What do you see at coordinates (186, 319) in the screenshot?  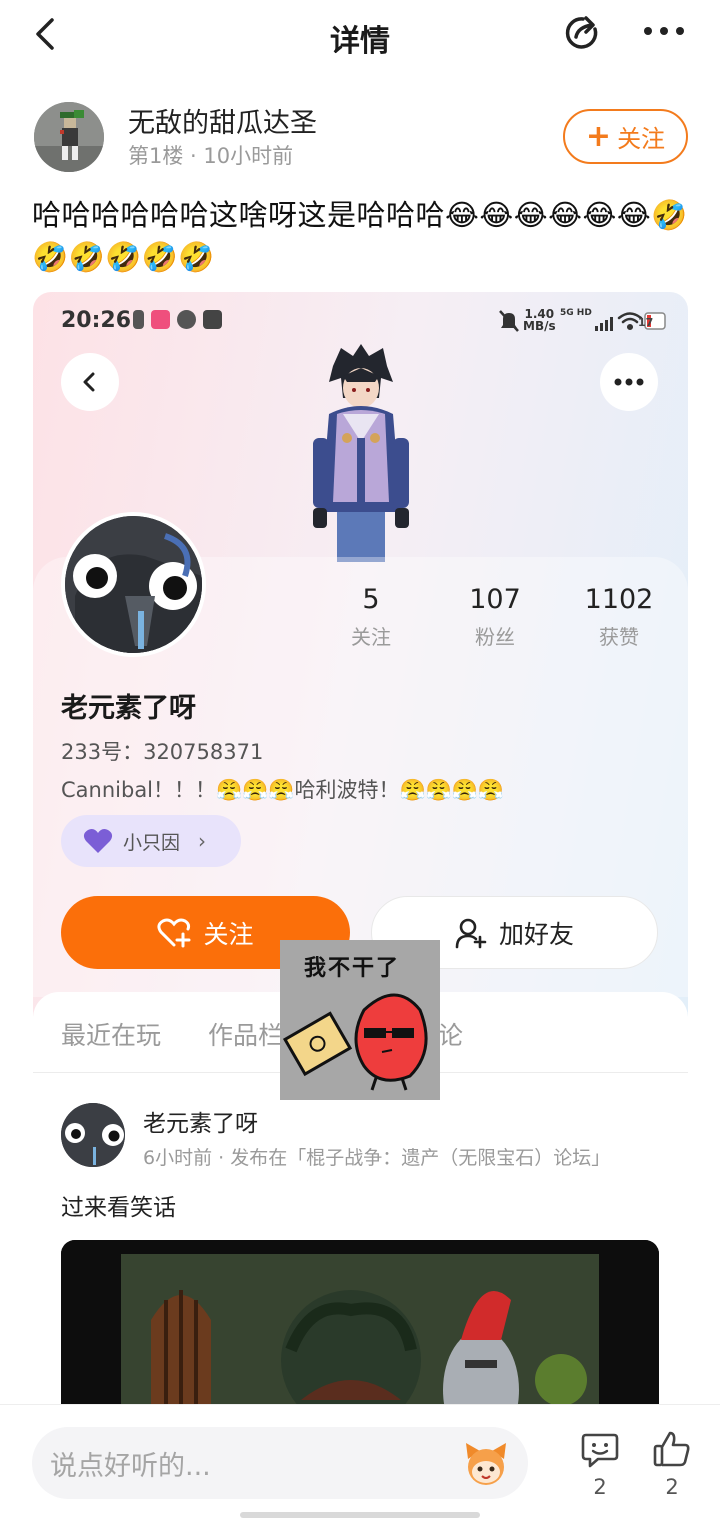 I see `wechat-icon` at bounding box center [186, 319].